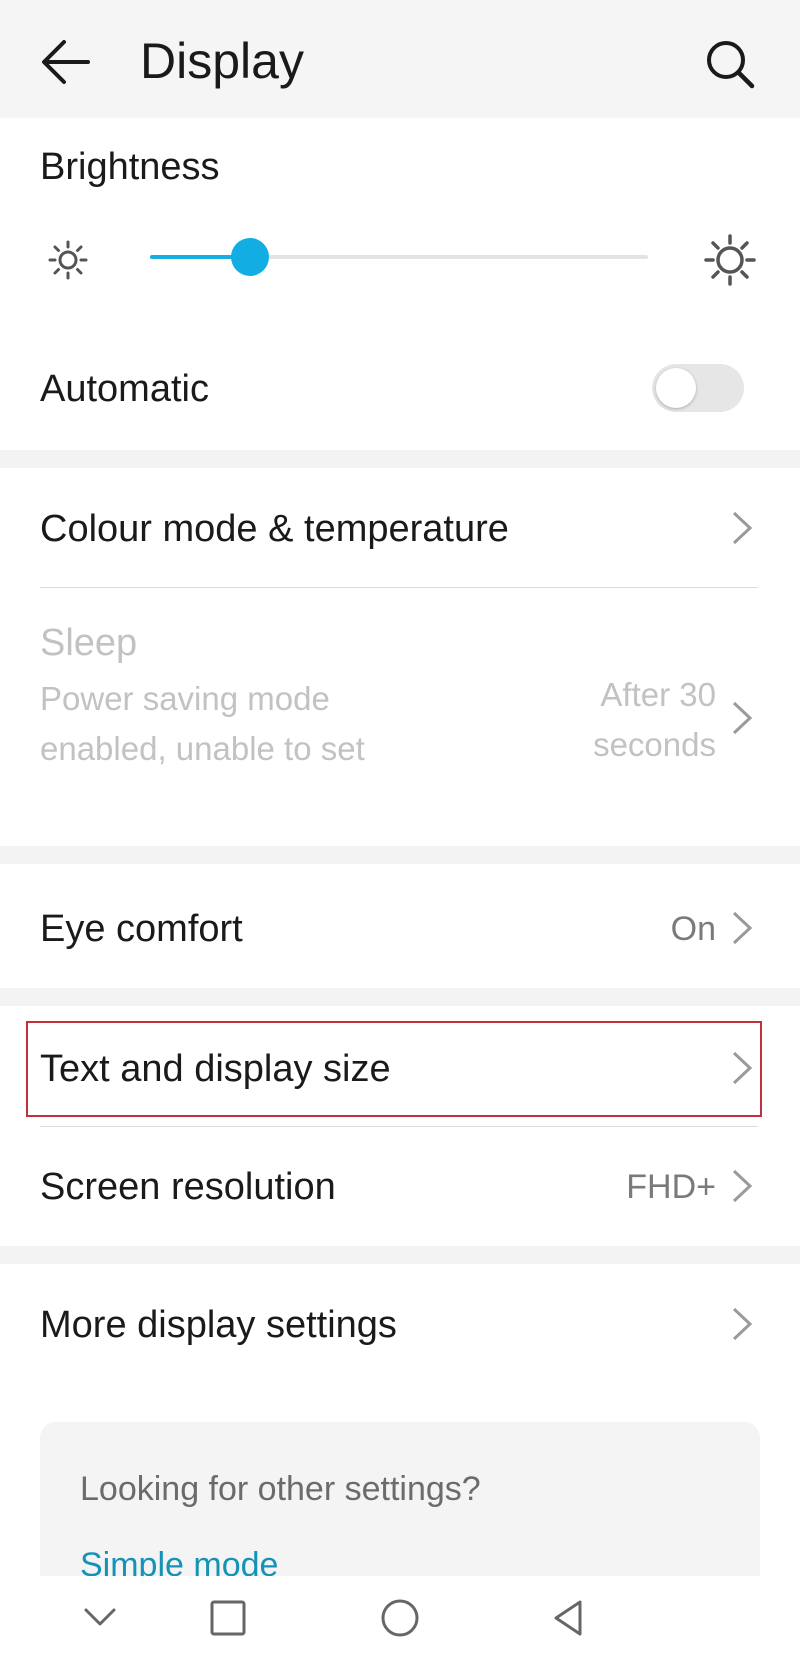  Describe the element at coordinates (218, 1325) in the screenshot. I see `more-display-settings-title: More display settings` at that location.